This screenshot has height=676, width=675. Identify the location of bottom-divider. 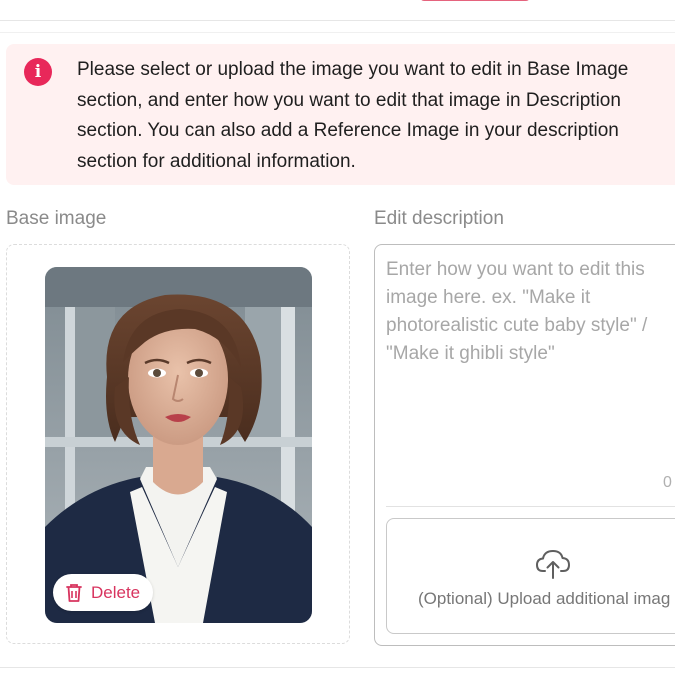
(337, 667).